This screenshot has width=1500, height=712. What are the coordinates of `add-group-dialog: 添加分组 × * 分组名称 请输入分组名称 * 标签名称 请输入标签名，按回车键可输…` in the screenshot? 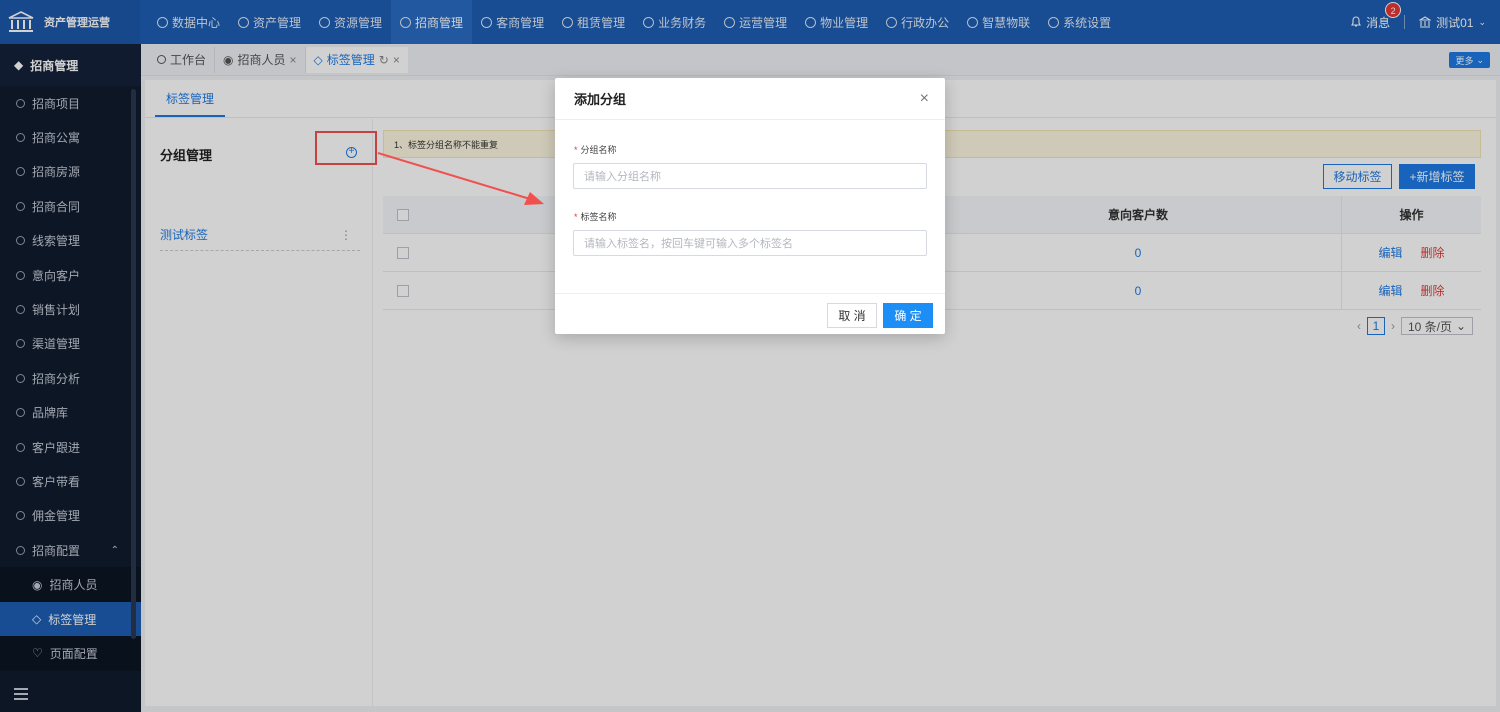 It's located at (750, 206).